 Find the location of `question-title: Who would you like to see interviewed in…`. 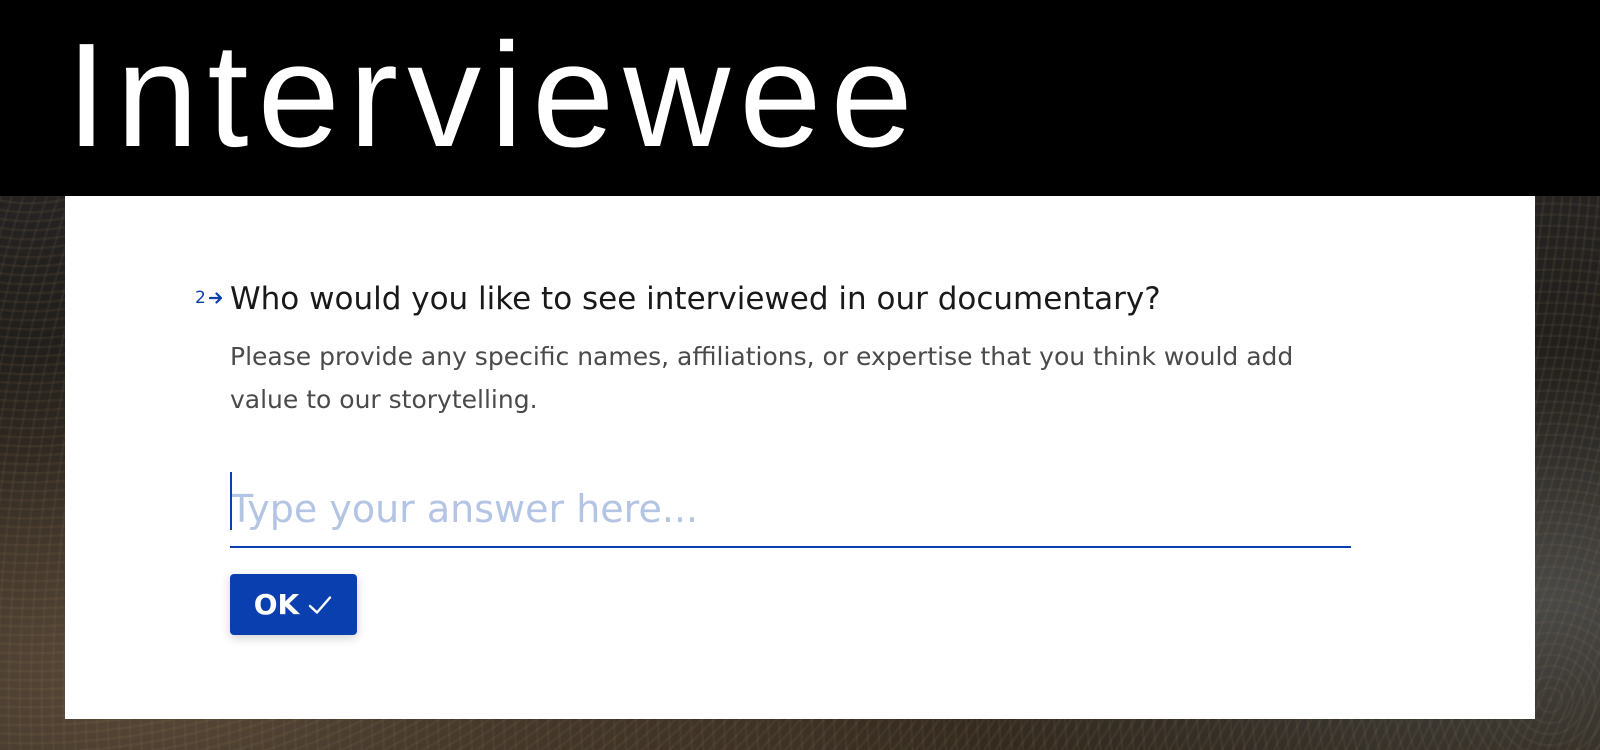

question-title: Who would you like to see interviewed in… is located at coordinates (695, 299).